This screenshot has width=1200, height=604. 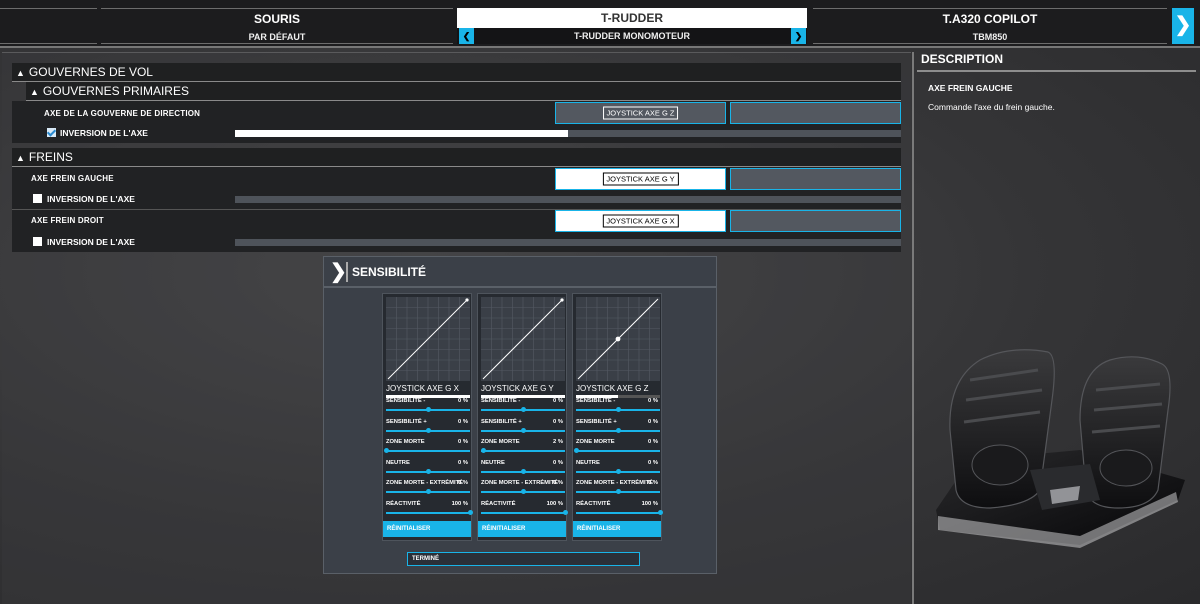 I want to click on primary-key-slot: JOYSTICK AXE G Y, so click(x=640, y=179).